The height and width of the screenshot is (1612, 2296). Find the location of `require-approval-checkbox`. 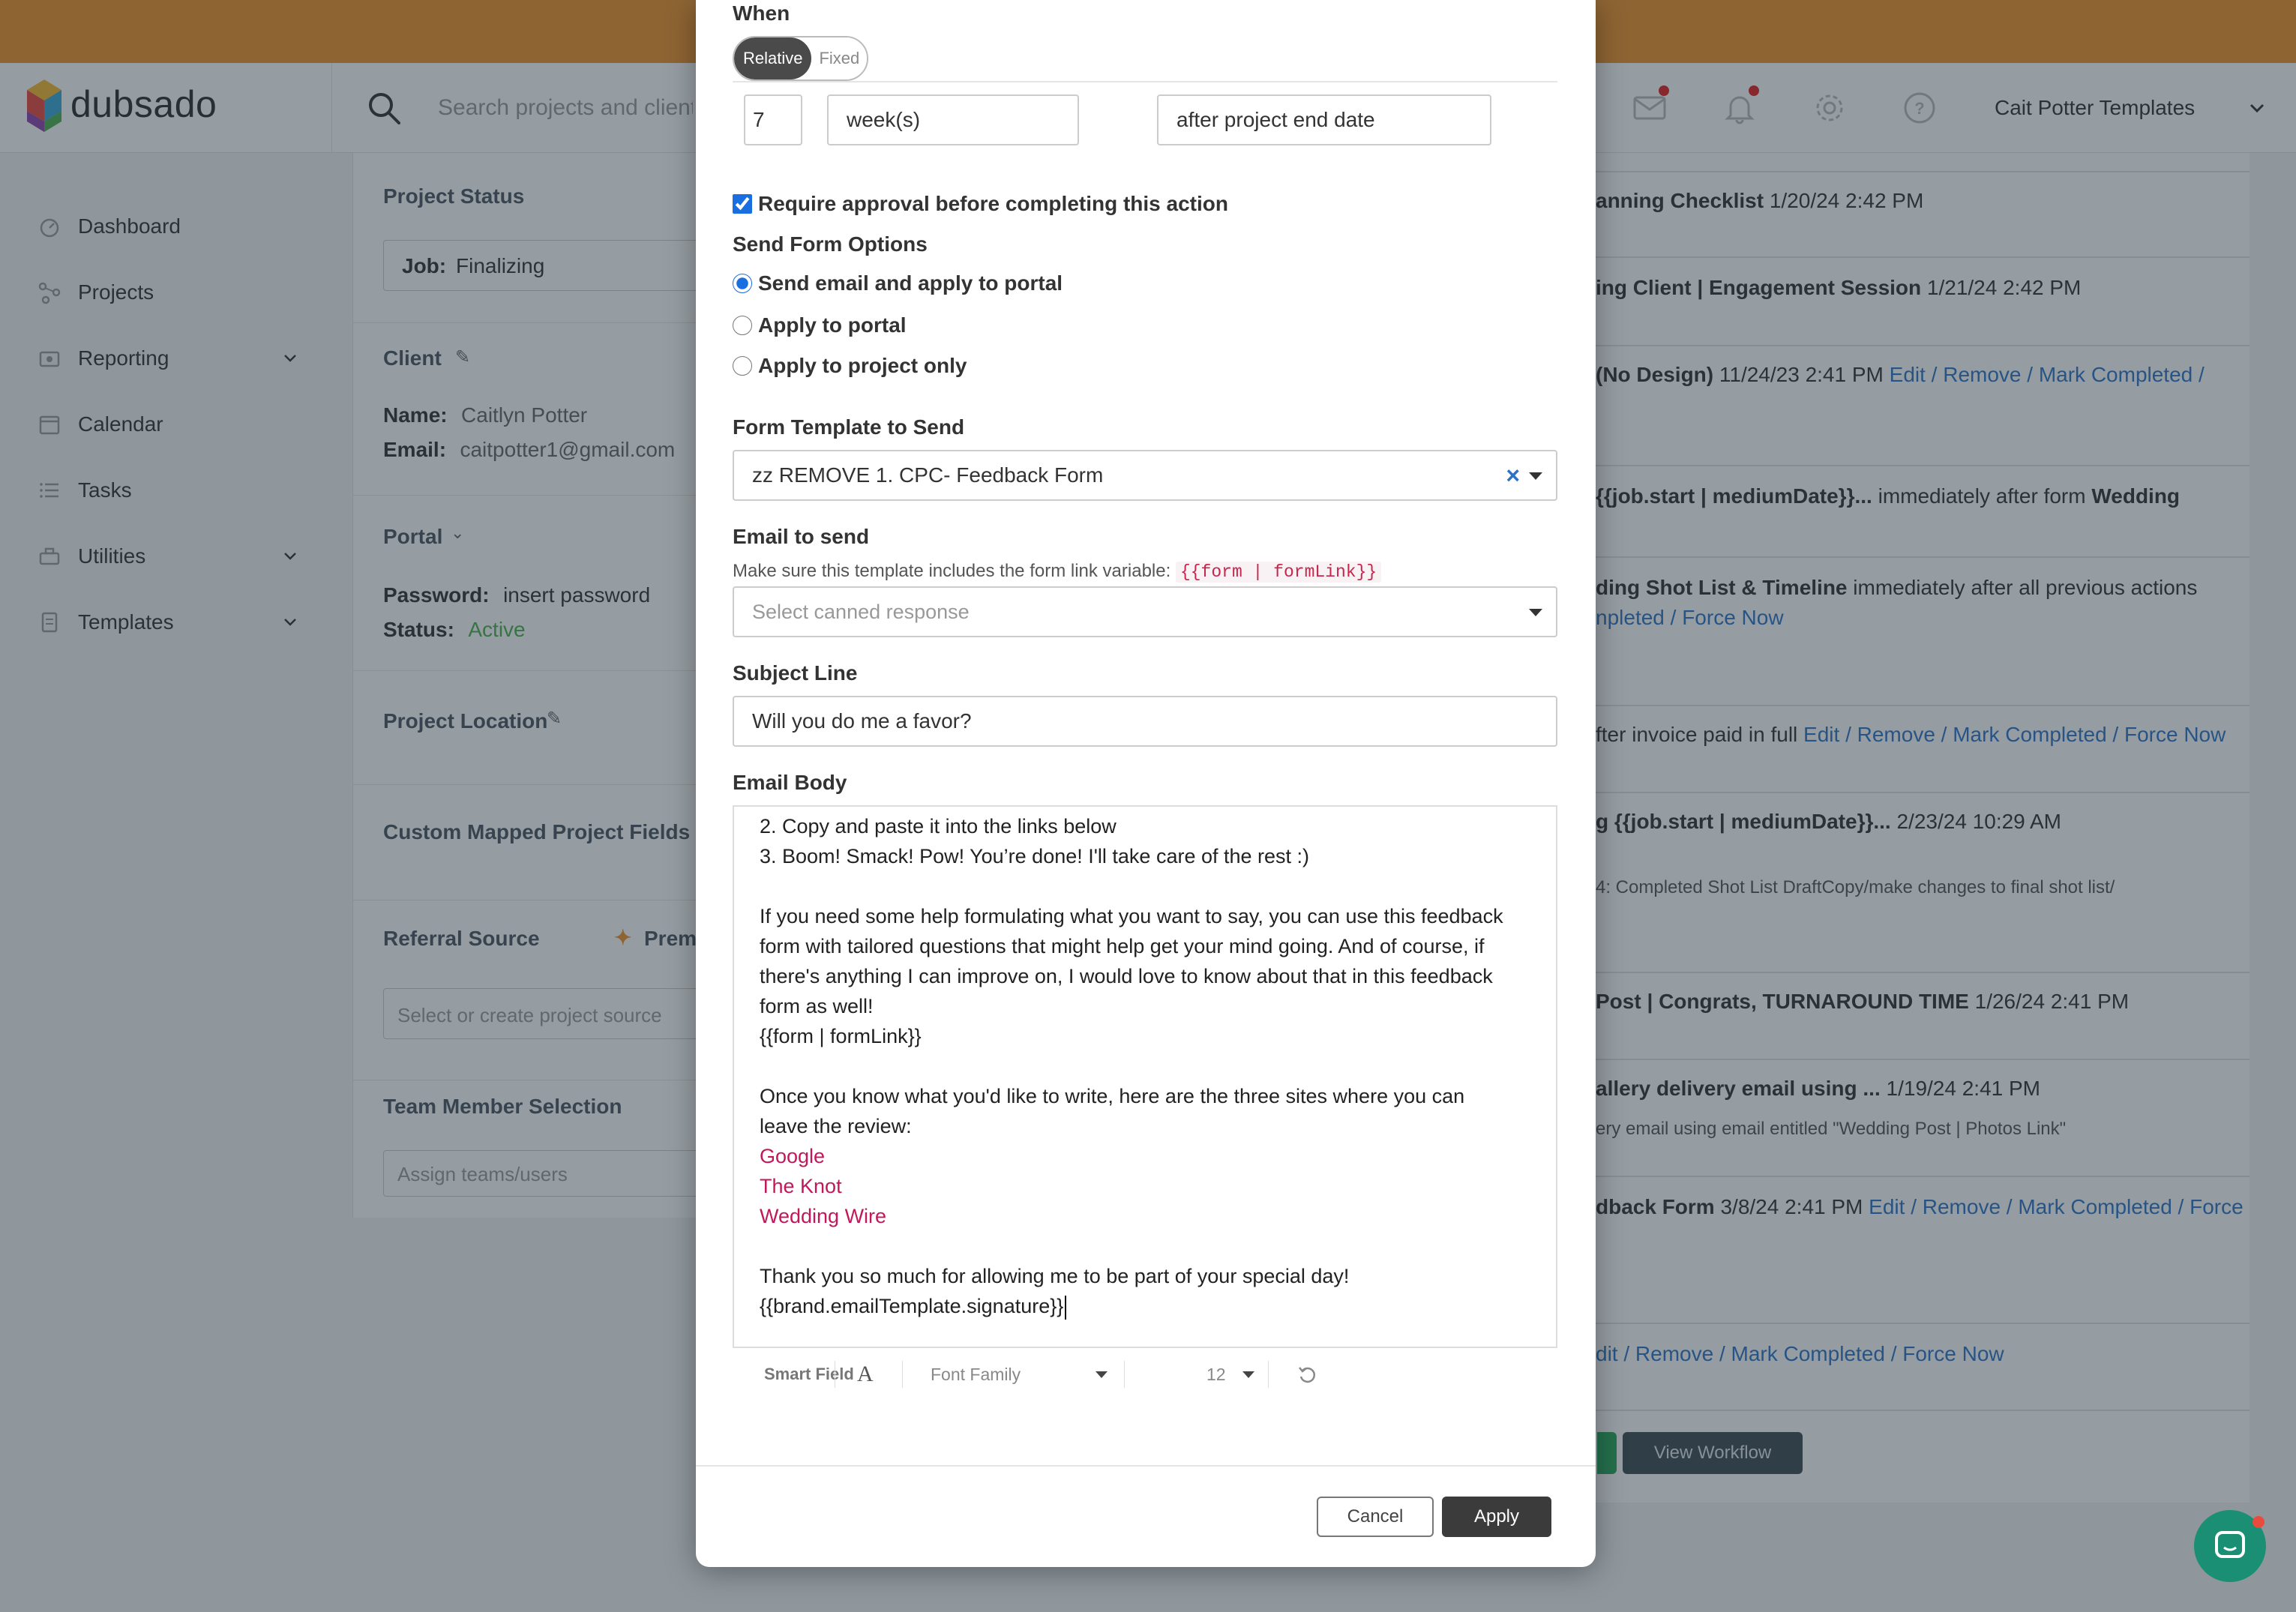

require-approval-checkbox is located at coordinates (742, 204).